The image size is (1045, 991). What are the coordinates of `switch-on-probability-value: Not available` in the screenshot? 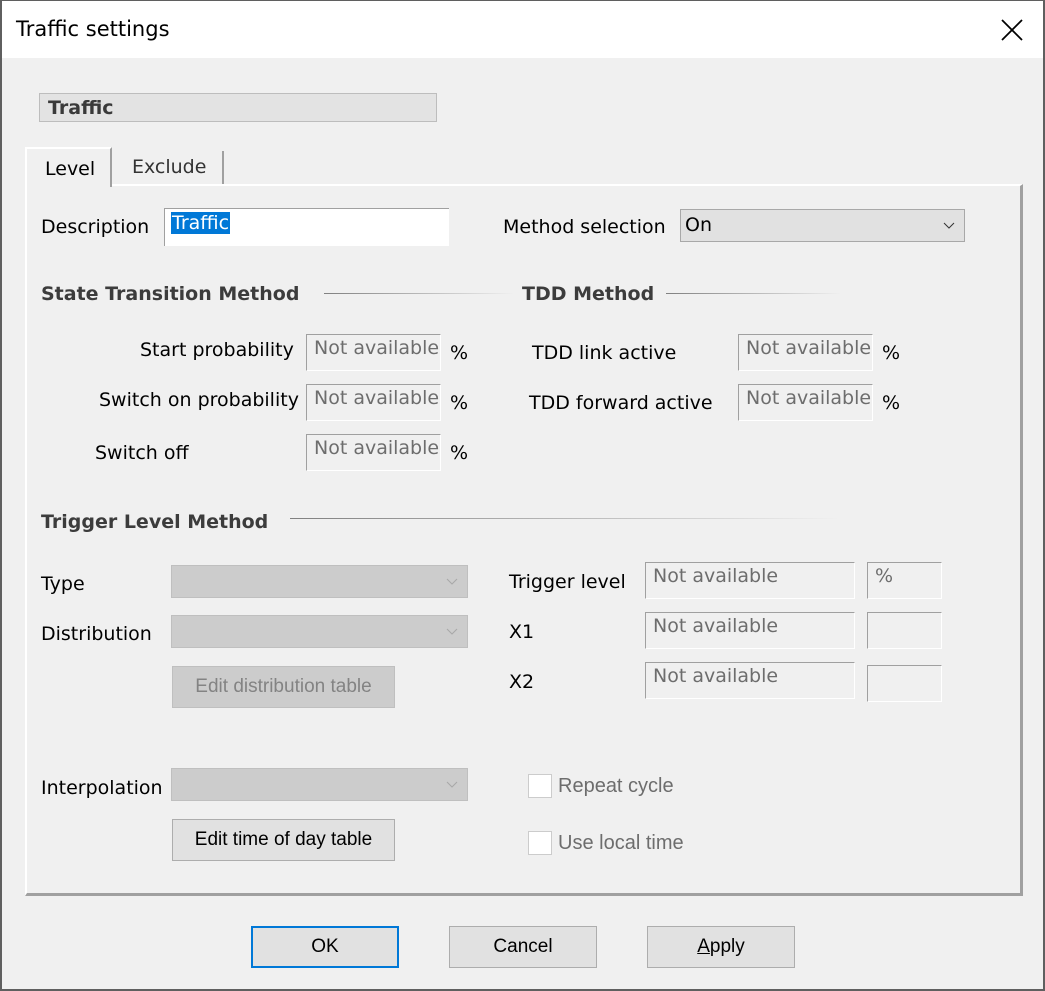 It's located at (377, 398).